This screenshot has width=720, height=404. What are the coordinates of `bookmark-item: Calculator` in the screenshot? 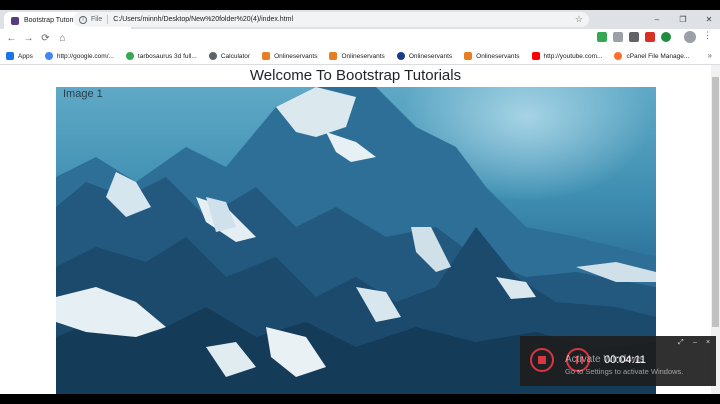 It's located at (229, 56).